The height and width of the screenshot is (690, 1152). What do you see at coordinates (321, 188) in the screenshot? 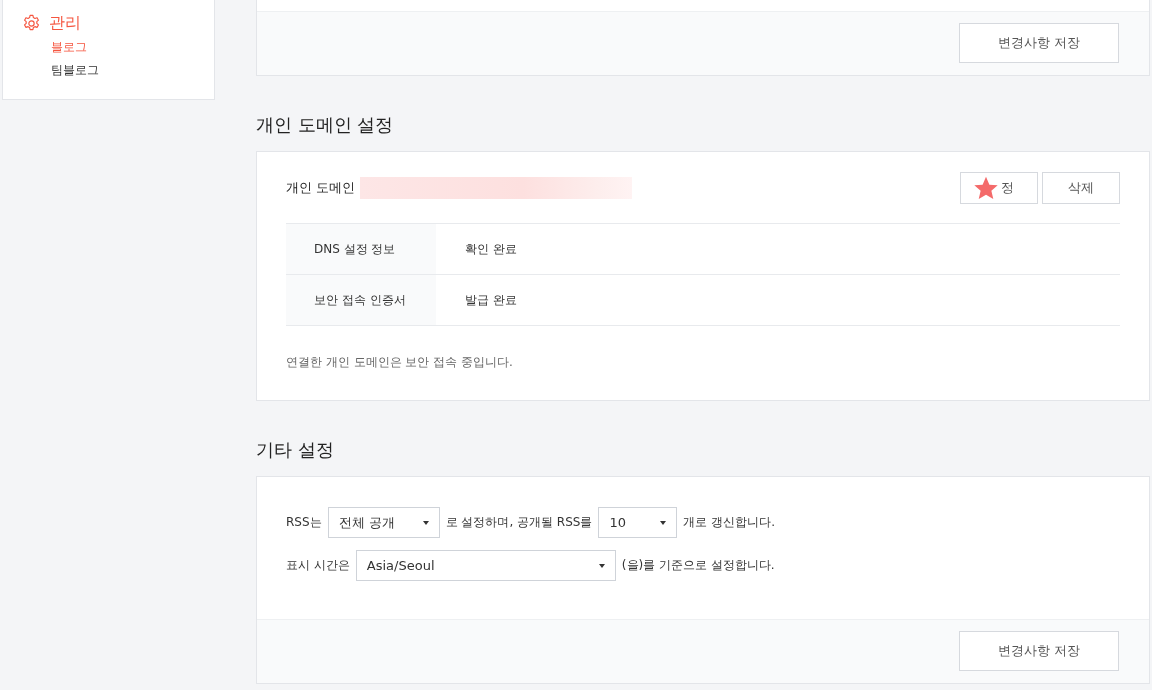
I see `field-label: 개인 도메인` at bounding box center [321, 188].